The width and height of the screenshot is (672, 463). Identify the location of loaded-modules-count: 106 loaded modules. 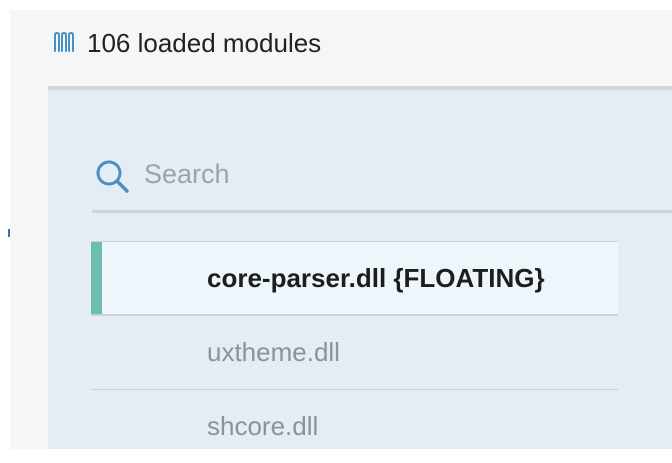
(204, 43).